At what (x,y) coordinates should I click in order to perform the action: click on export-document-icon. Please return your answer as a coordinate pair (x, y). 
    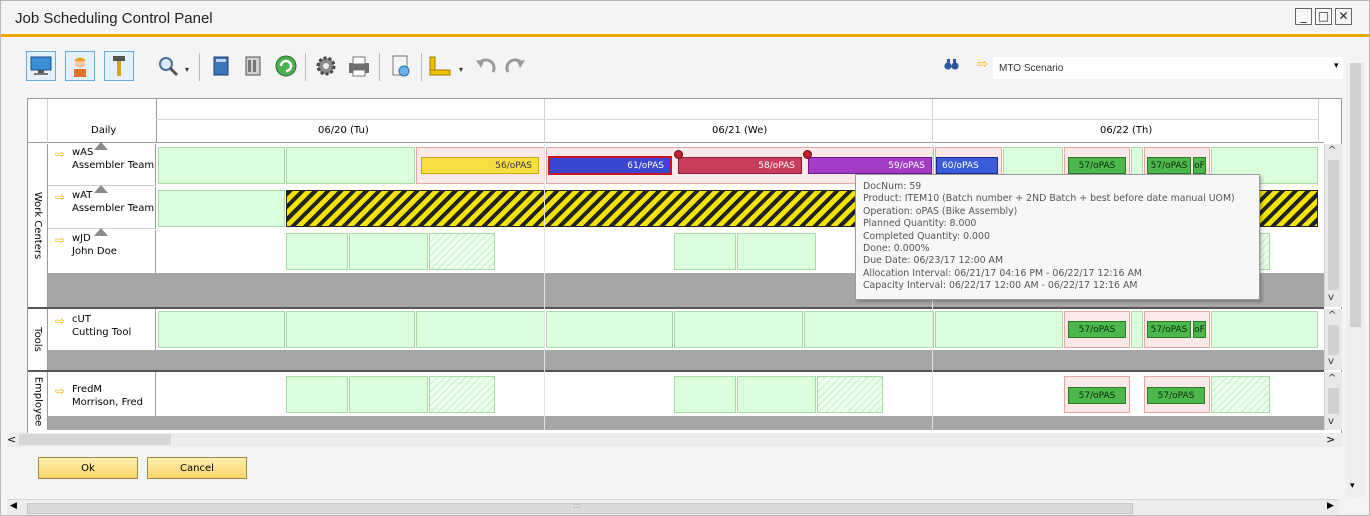
    Looking at the image, I should click on (400, 66).